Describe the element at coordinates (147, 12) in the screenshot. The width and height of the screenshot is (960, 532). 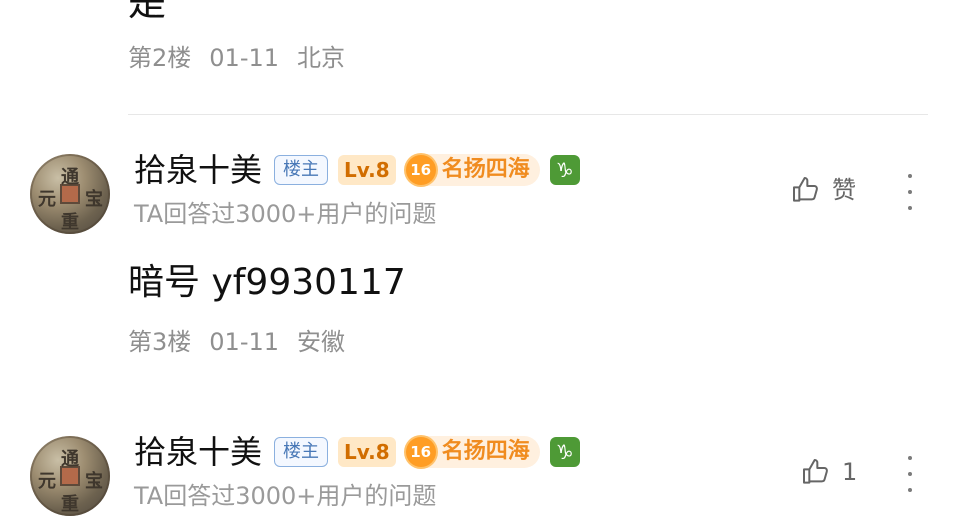
I see `cut-off-reply-text: 是` at that location.